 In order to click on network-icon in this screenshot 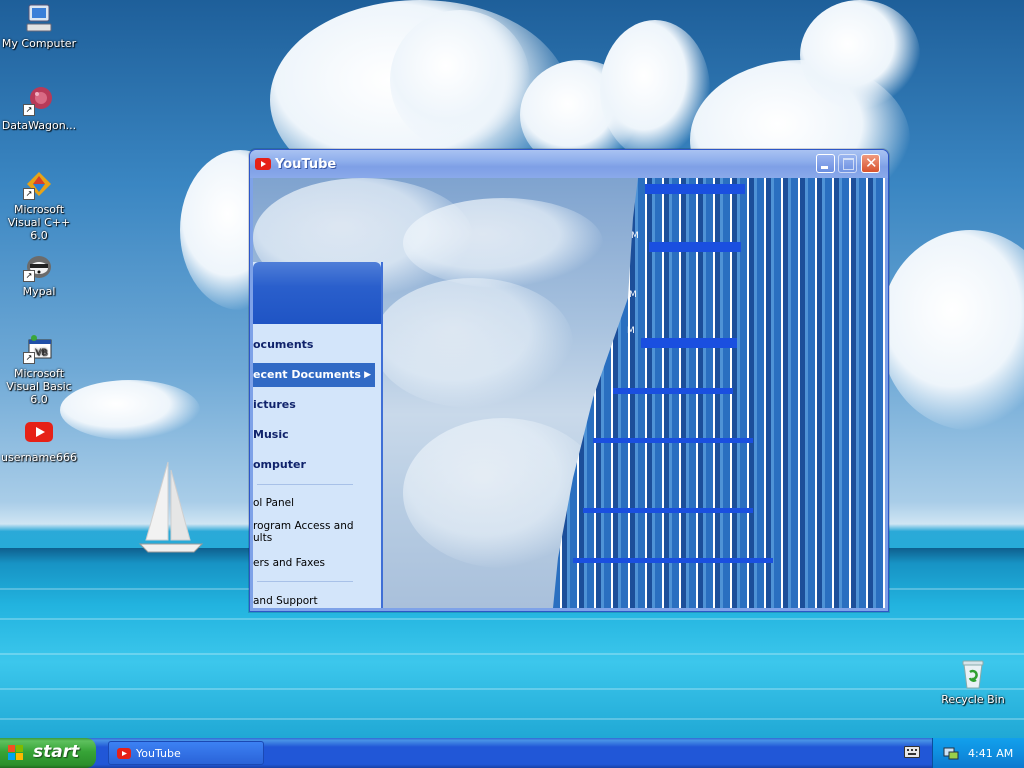, I will do `click(951, 753)`.